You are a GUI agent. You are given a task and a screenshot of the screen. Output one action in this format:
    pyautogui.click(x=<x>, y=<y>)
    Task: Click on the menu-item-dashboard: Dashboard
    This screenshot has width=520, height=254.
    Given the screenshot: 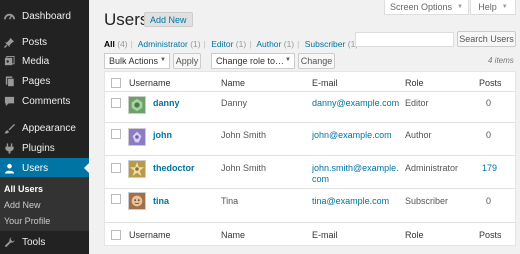 What is the action you would take?
    pyautogui.click(x=44, y=16)
    